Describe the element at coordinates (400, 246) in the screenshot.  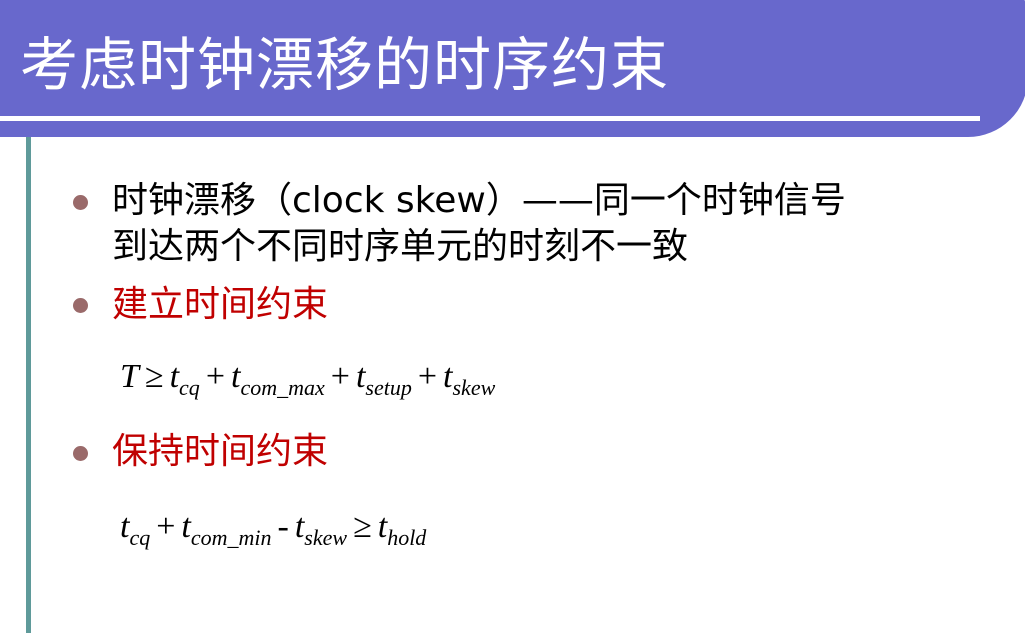
I see `bullet-text-line2: 到达两个不同时序单元的时刻不一致` at that location.